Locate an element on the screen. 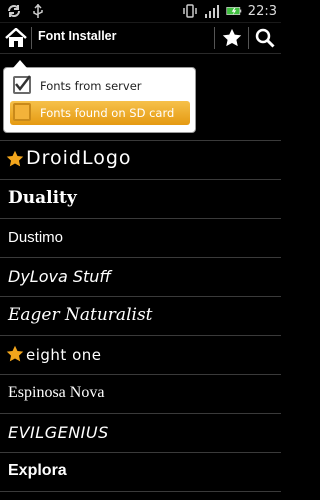  usb-icon is located at coordinates (38, 11).